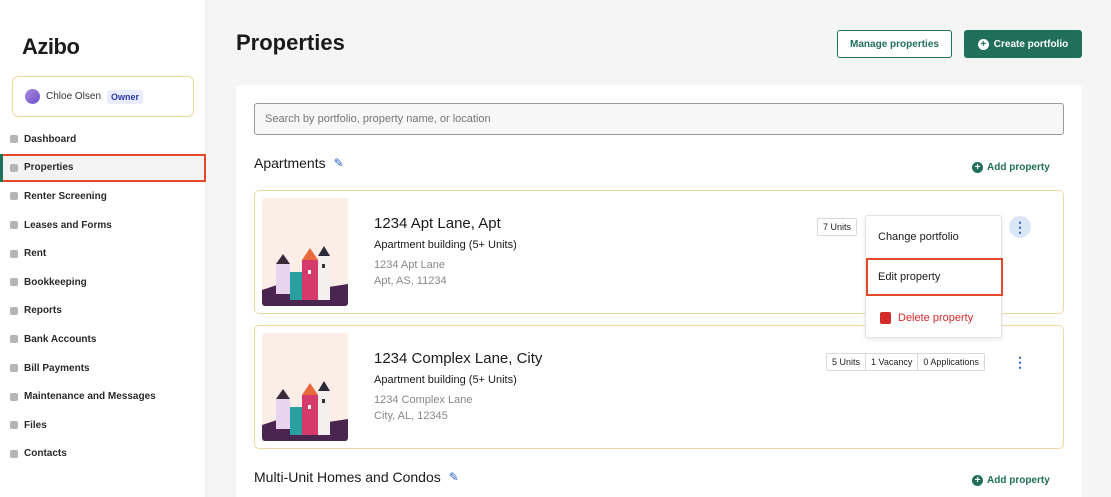 The image size is (1111, 497). Describe the element at coordinates (103, 253) in the screenshot. I see `sidebar-item-rent: Rent` at that location.